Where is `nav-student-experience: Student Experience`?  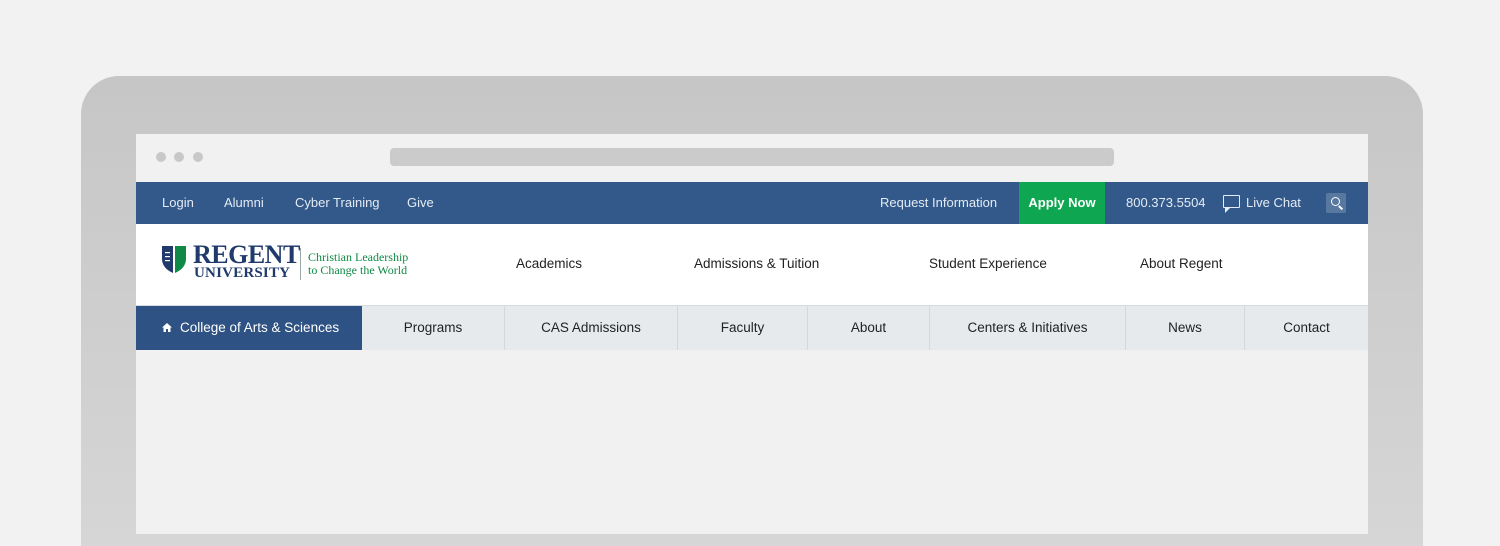 nav-student-experience: Student Experience is located at coordinates (988, 264).